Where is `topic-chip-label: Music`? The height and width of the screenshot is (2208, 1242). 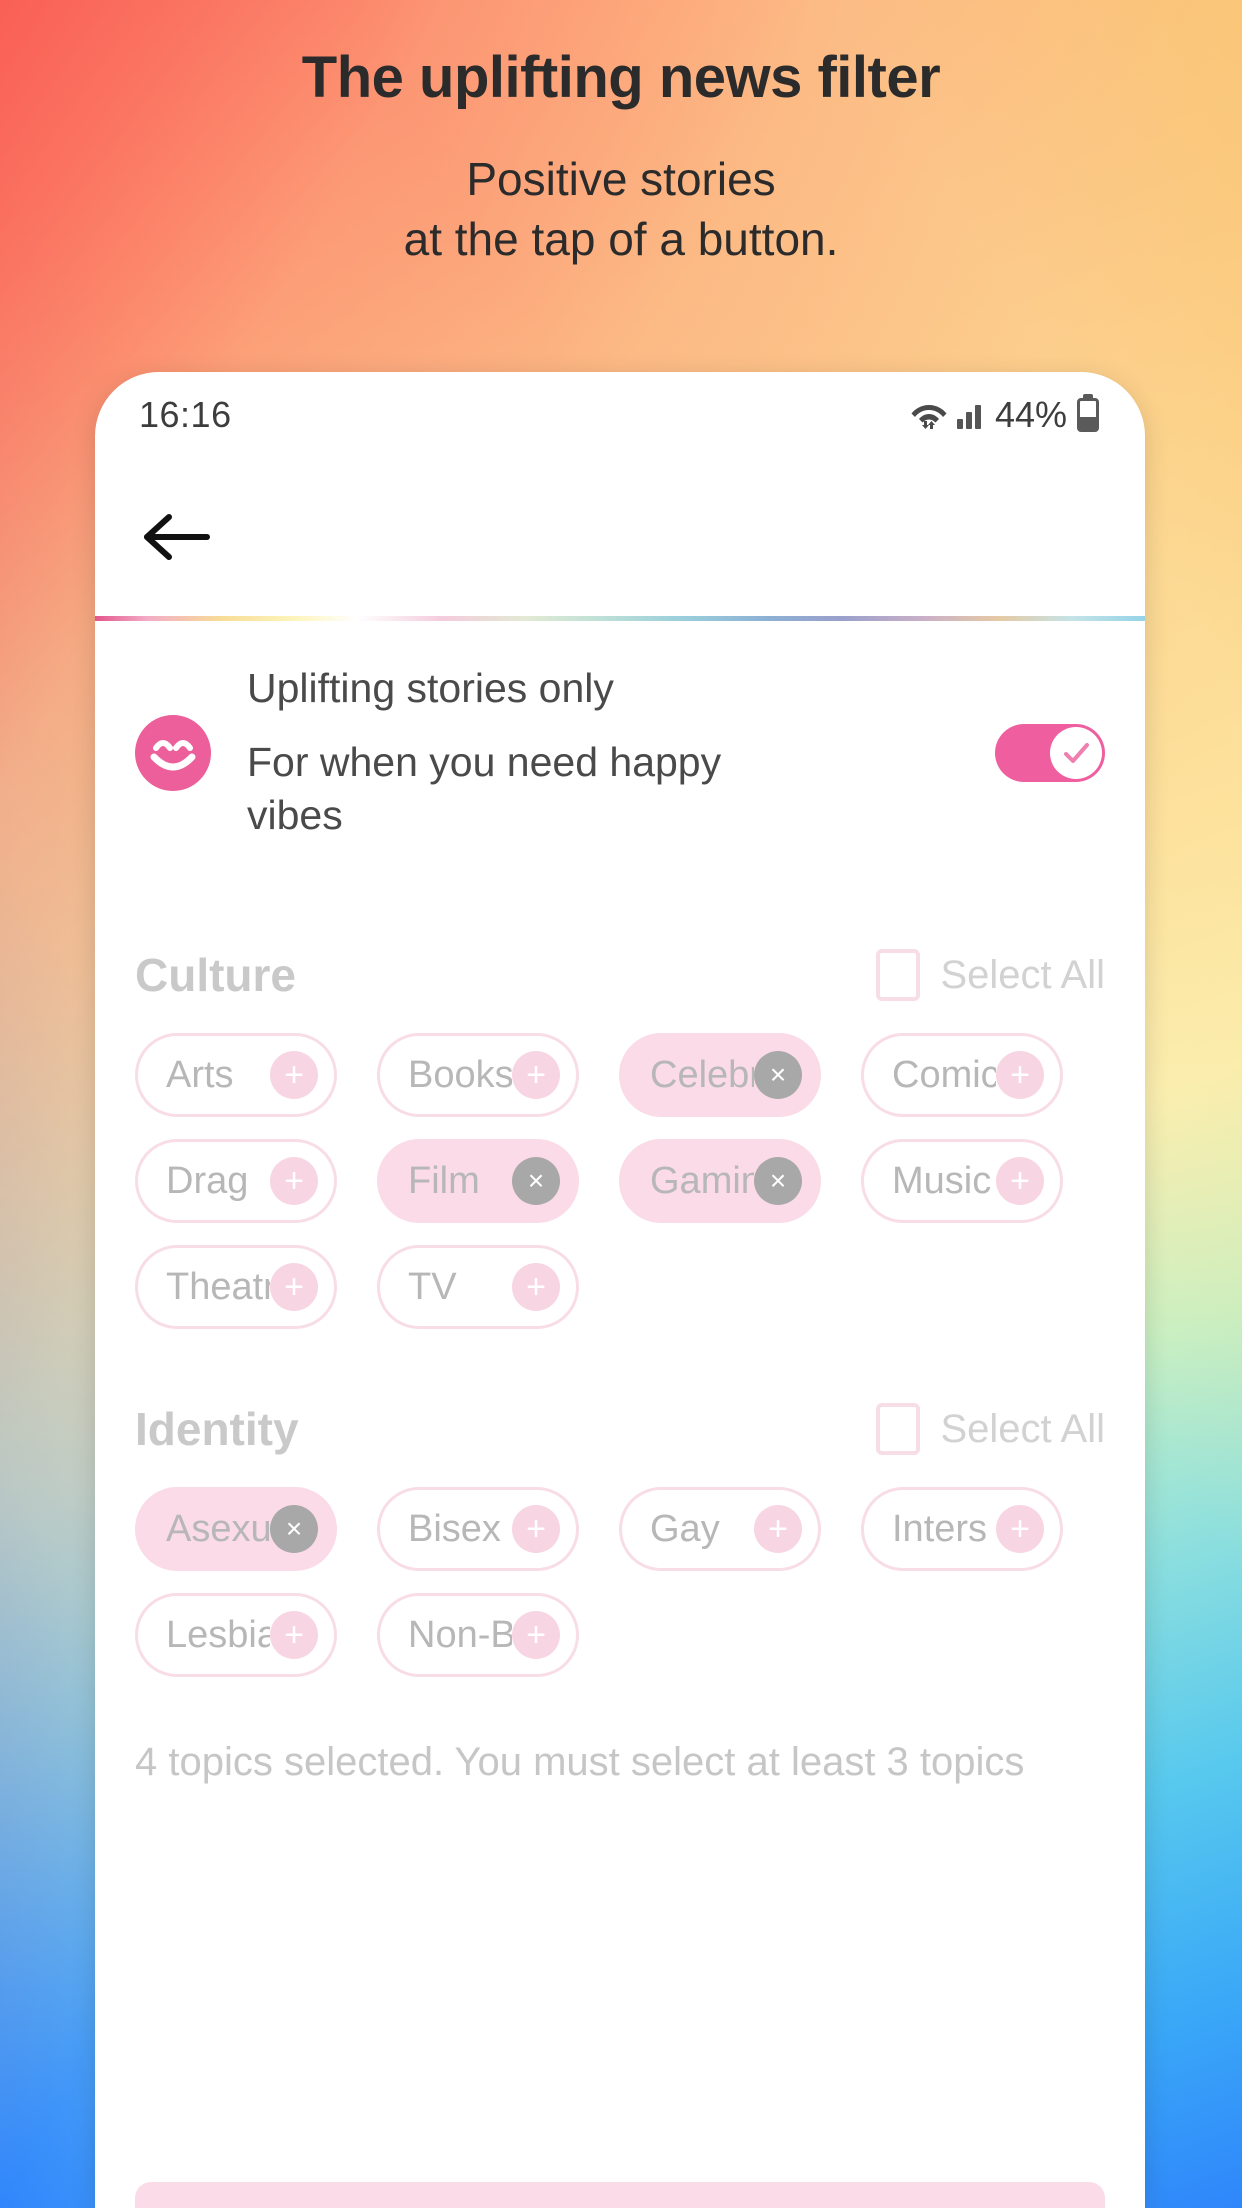
topic-chip-label: Music is located at coordinates (942, 1180).